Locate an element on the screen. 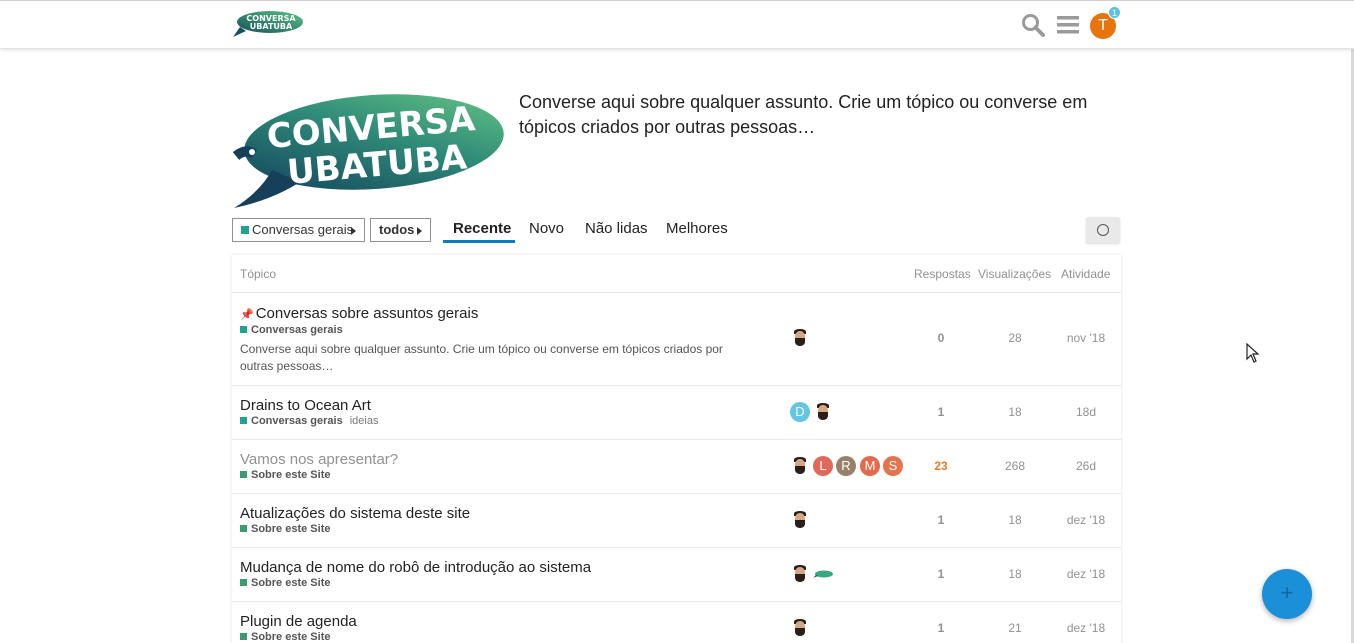  topic-activity: nov '18 is located at coordinates (1086, 338).